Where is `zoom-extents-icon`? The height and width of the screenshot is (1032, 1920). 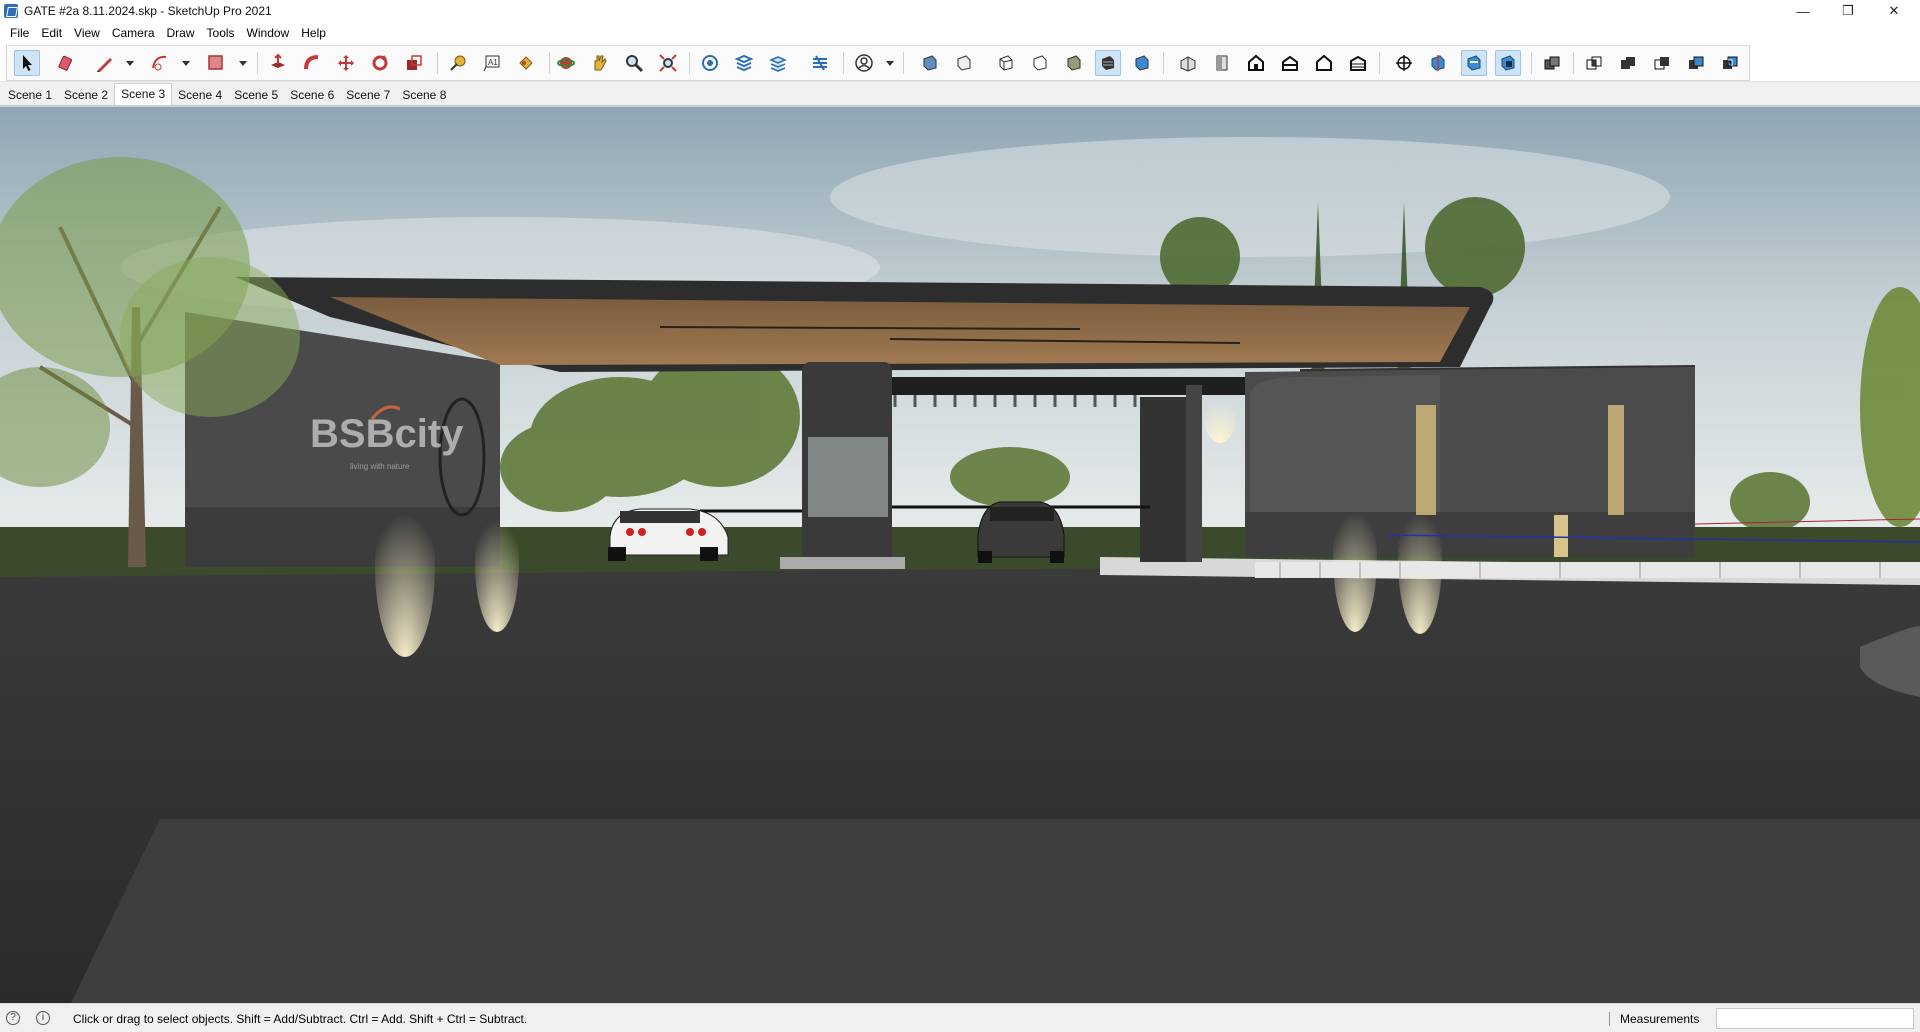 zoom-extents-icon is located at coordinates (668, 63).